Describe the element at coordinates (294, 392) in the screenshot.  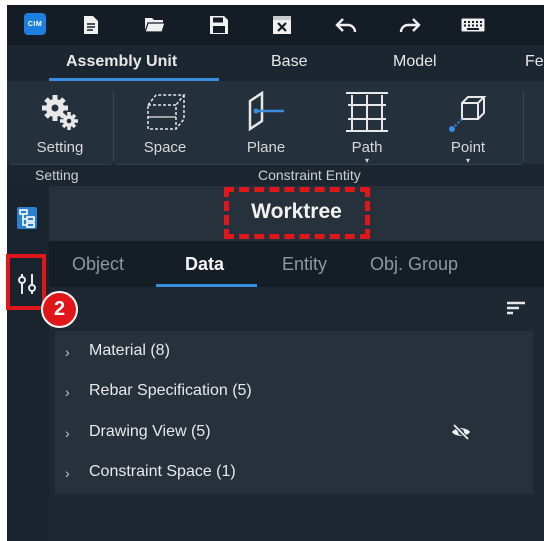
I see `tree-item-rebar-specification: › Rebar Specification (5)` at that location.